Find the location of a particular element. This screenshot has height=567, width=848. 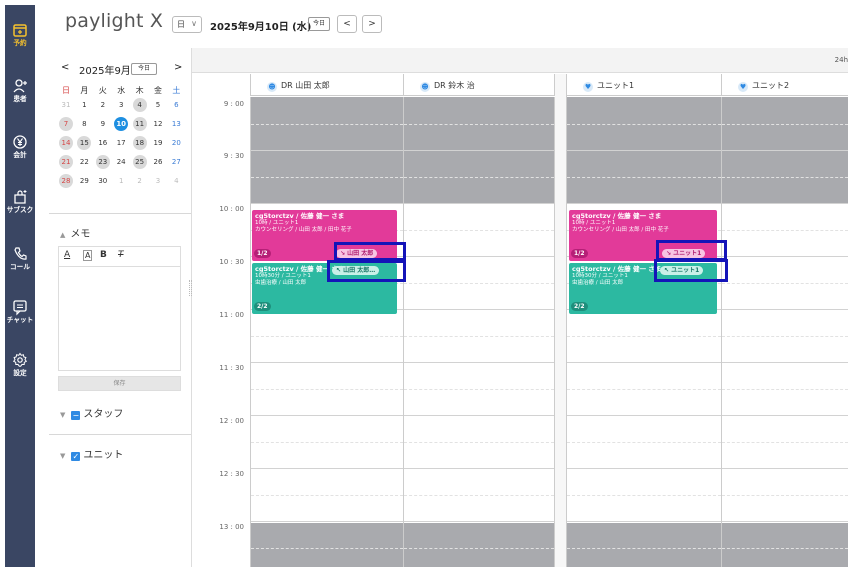

mini-calendar-day: 11 is located at coordinates (139, 124).